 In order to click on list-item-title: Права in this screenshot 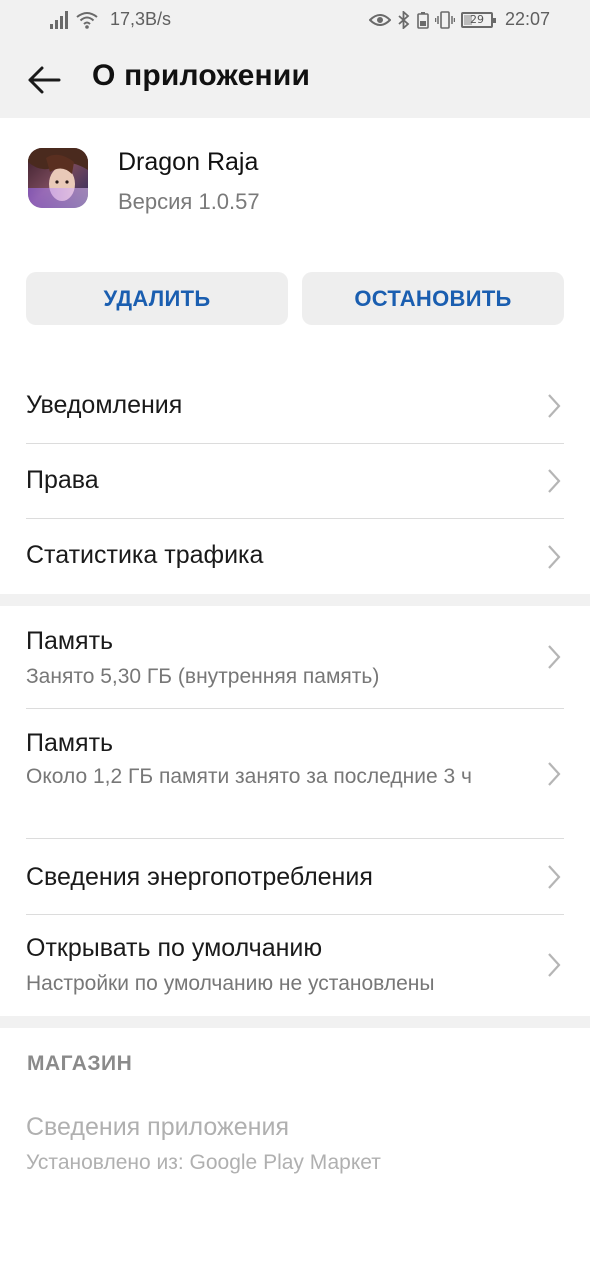, I will do `click(62, 480)`.